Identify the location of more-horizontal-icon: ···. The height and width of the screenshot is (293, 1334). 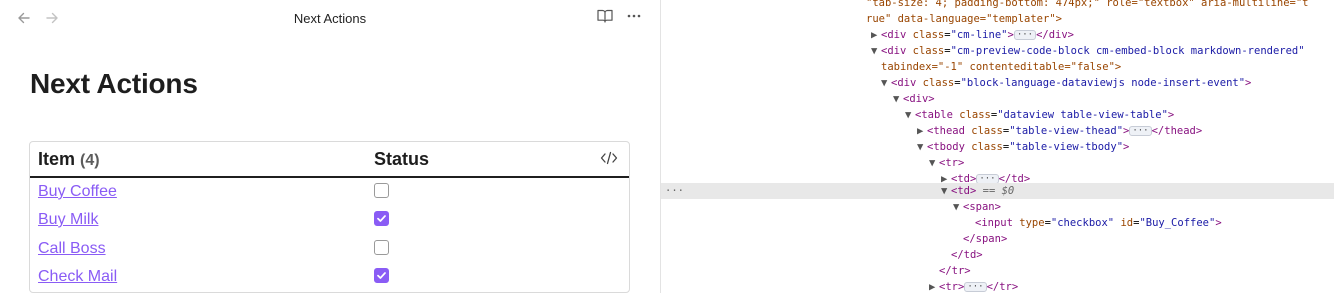
(674, 191).